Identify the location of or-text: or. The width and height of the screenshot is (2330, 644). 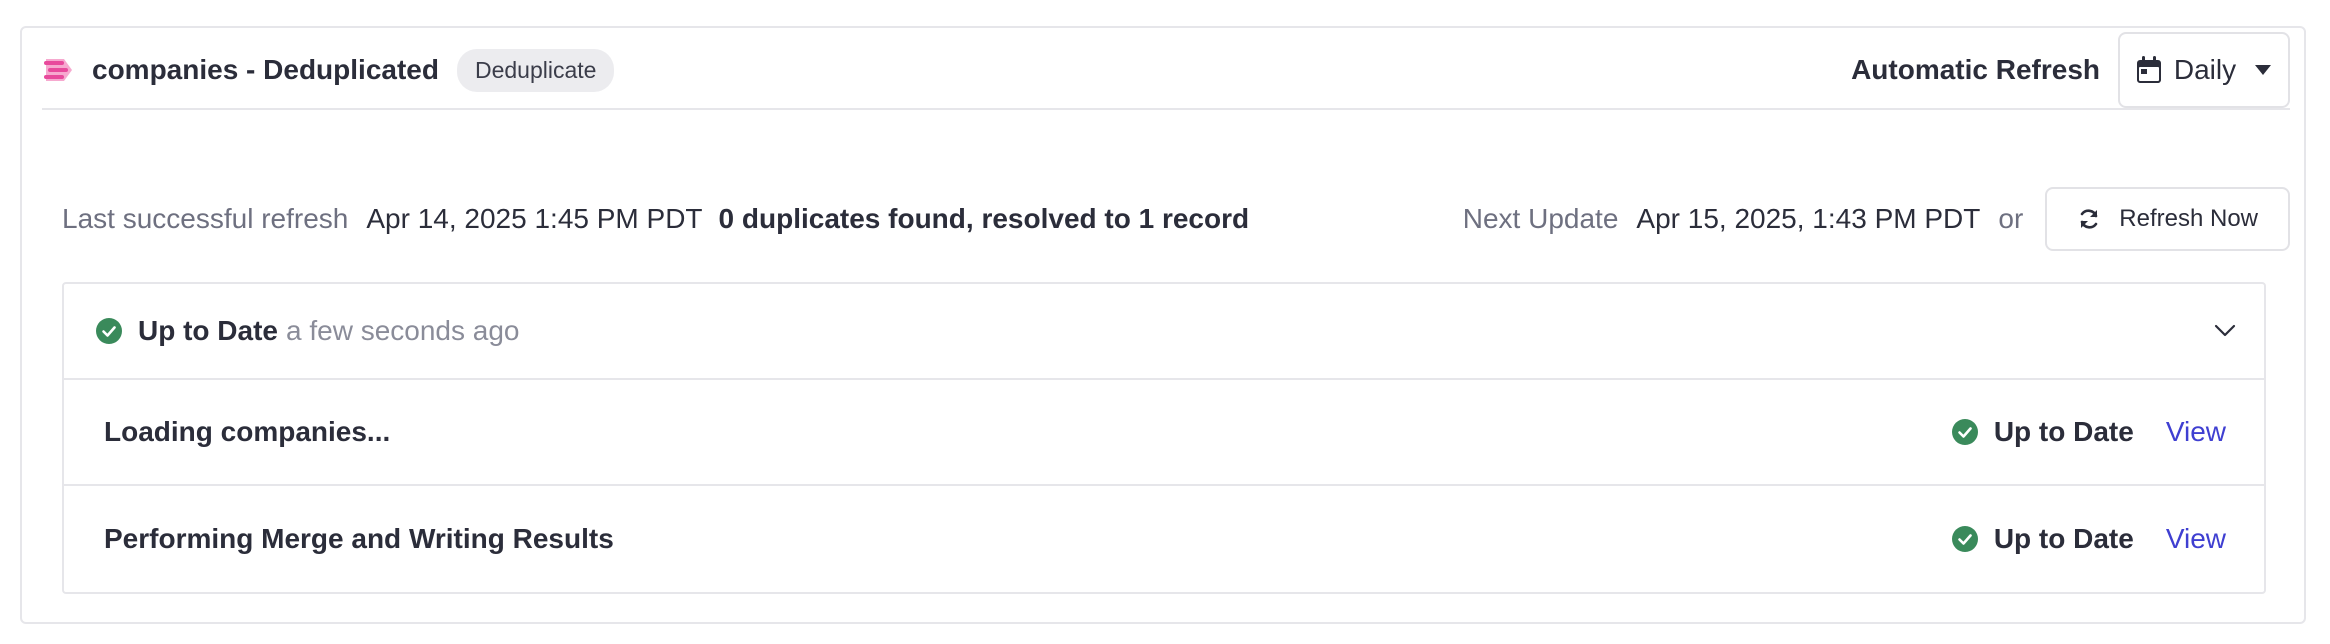
(2011, 218).